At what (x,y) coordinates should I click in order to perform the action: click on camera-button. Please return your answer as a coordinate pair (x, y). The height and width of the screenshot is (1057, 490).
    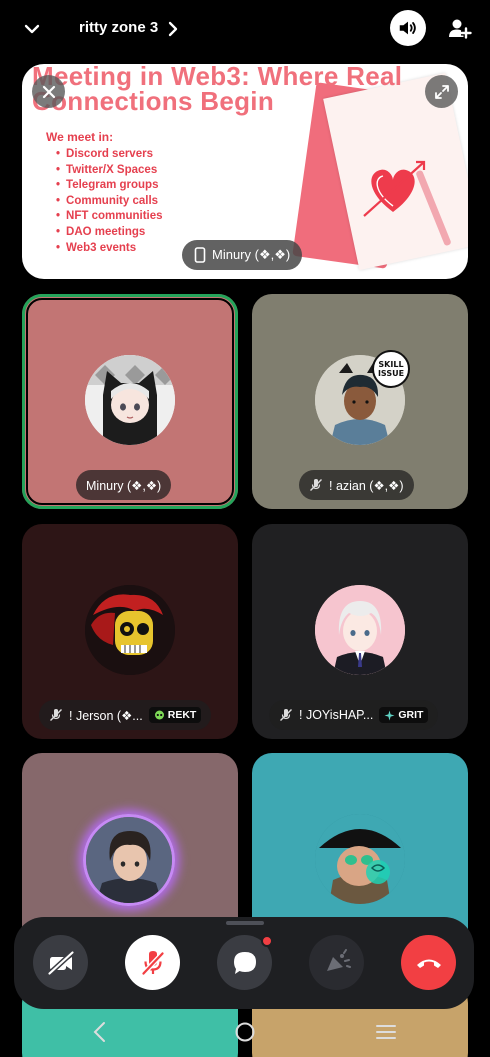
    Looking at the image, I should click on (60, 962).